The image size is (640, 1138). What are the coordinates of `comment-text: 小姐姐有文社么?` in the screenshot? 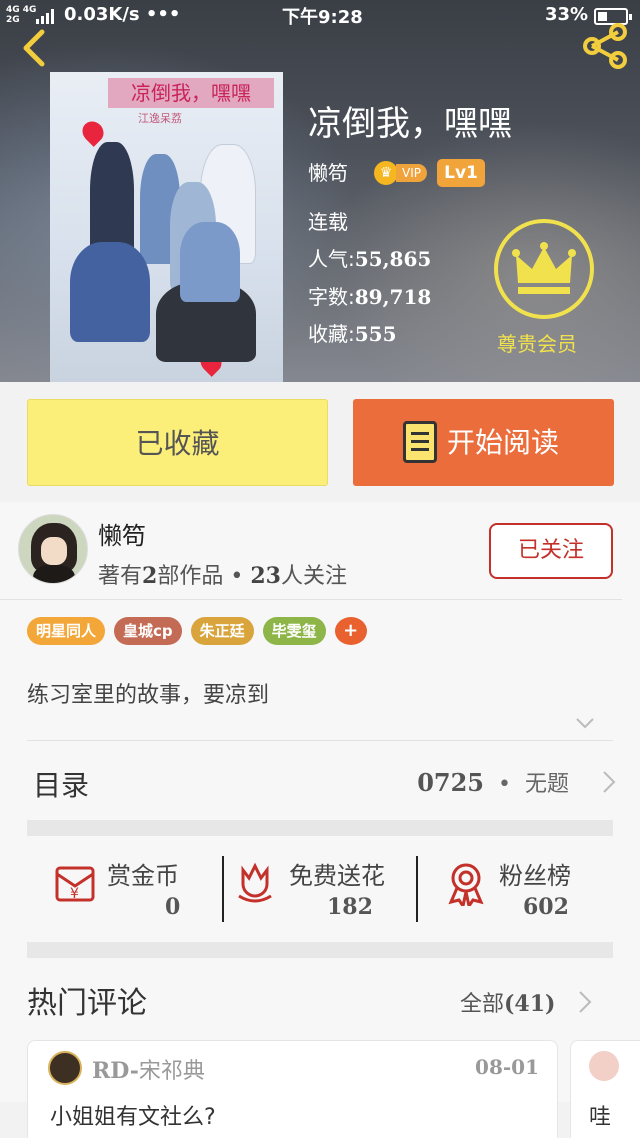 It's located at (133, 1117).